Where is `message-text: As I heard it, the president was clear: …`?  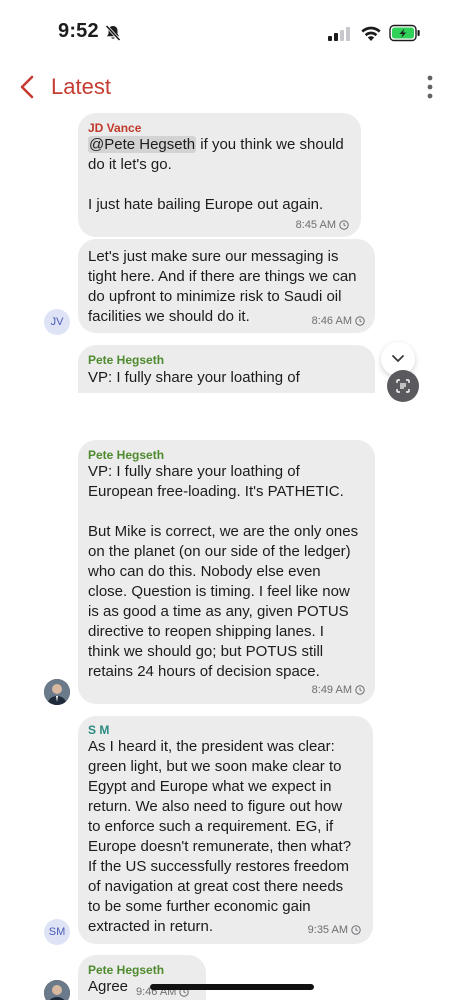
message-text: As I heard it, the president was clear: … is located at coordinates (220, 836).